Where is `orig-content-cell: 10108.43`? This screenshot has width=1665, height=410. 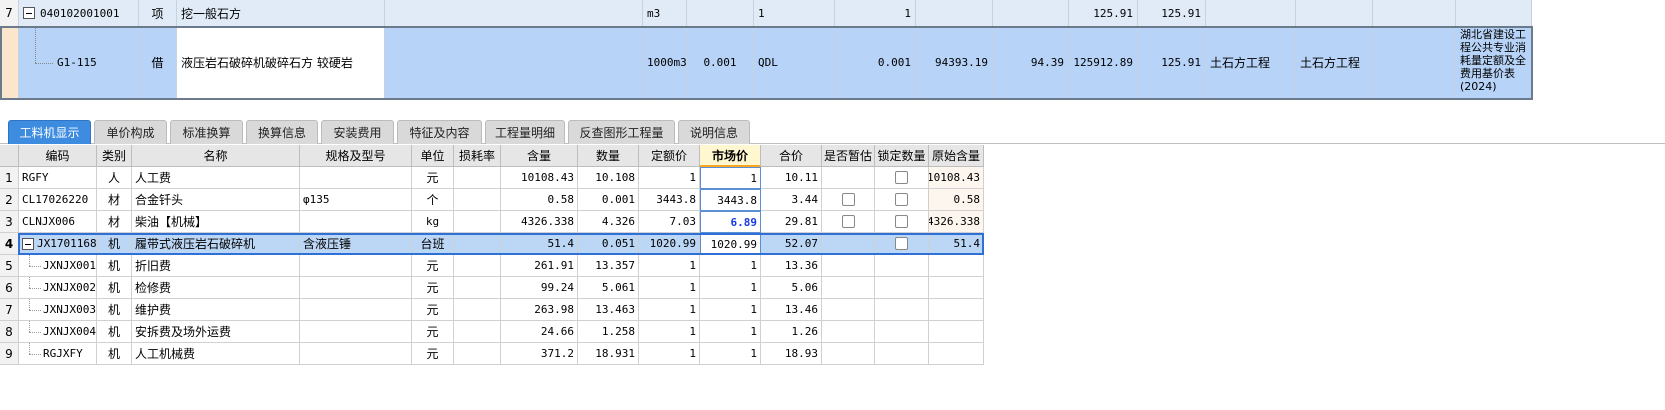
orig-content-cell: 10108.43 is located at coordinates (956, 178).